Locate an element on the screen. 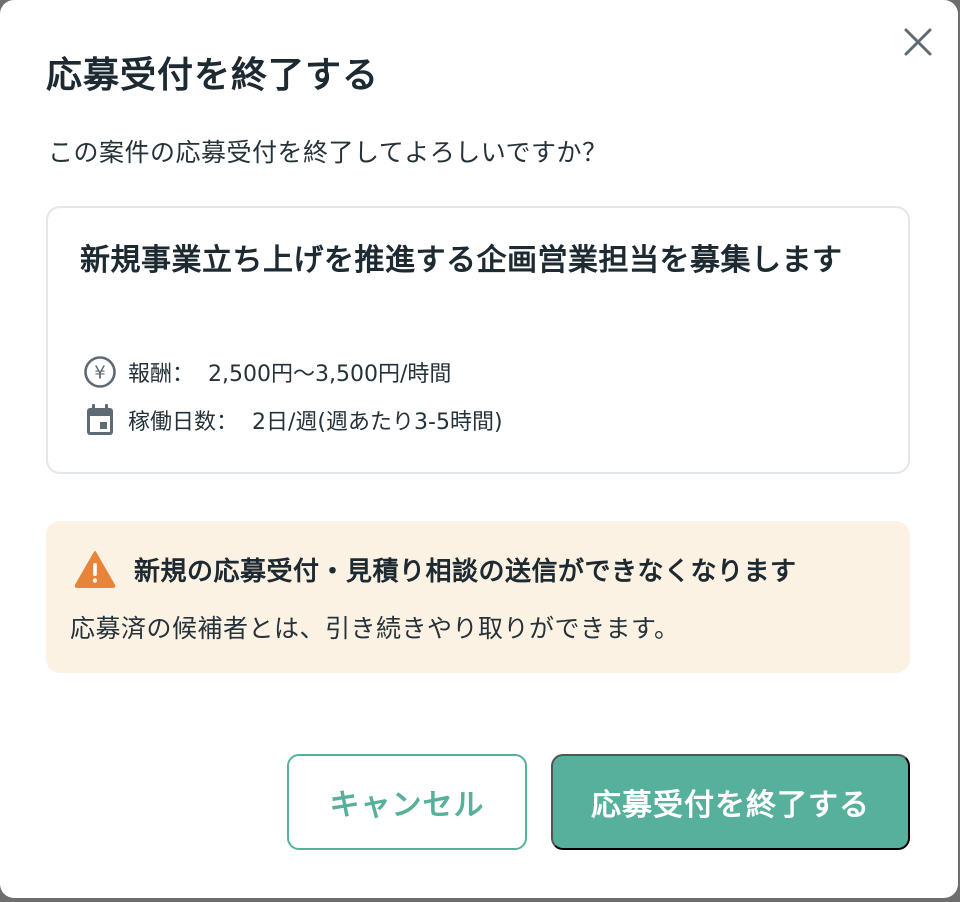 The height and width of the screenshot is (902, 960). working-days-label: 稼働日数： is located at coordinates (183, 422).